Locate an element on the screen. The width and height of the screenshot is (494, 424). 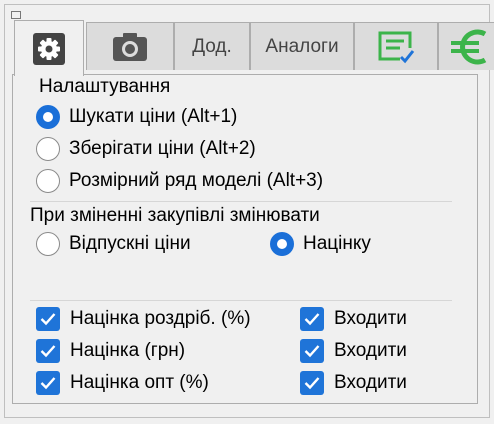
checkbox-include-wholesale-label: Входити is located at coordinates (370, 382).